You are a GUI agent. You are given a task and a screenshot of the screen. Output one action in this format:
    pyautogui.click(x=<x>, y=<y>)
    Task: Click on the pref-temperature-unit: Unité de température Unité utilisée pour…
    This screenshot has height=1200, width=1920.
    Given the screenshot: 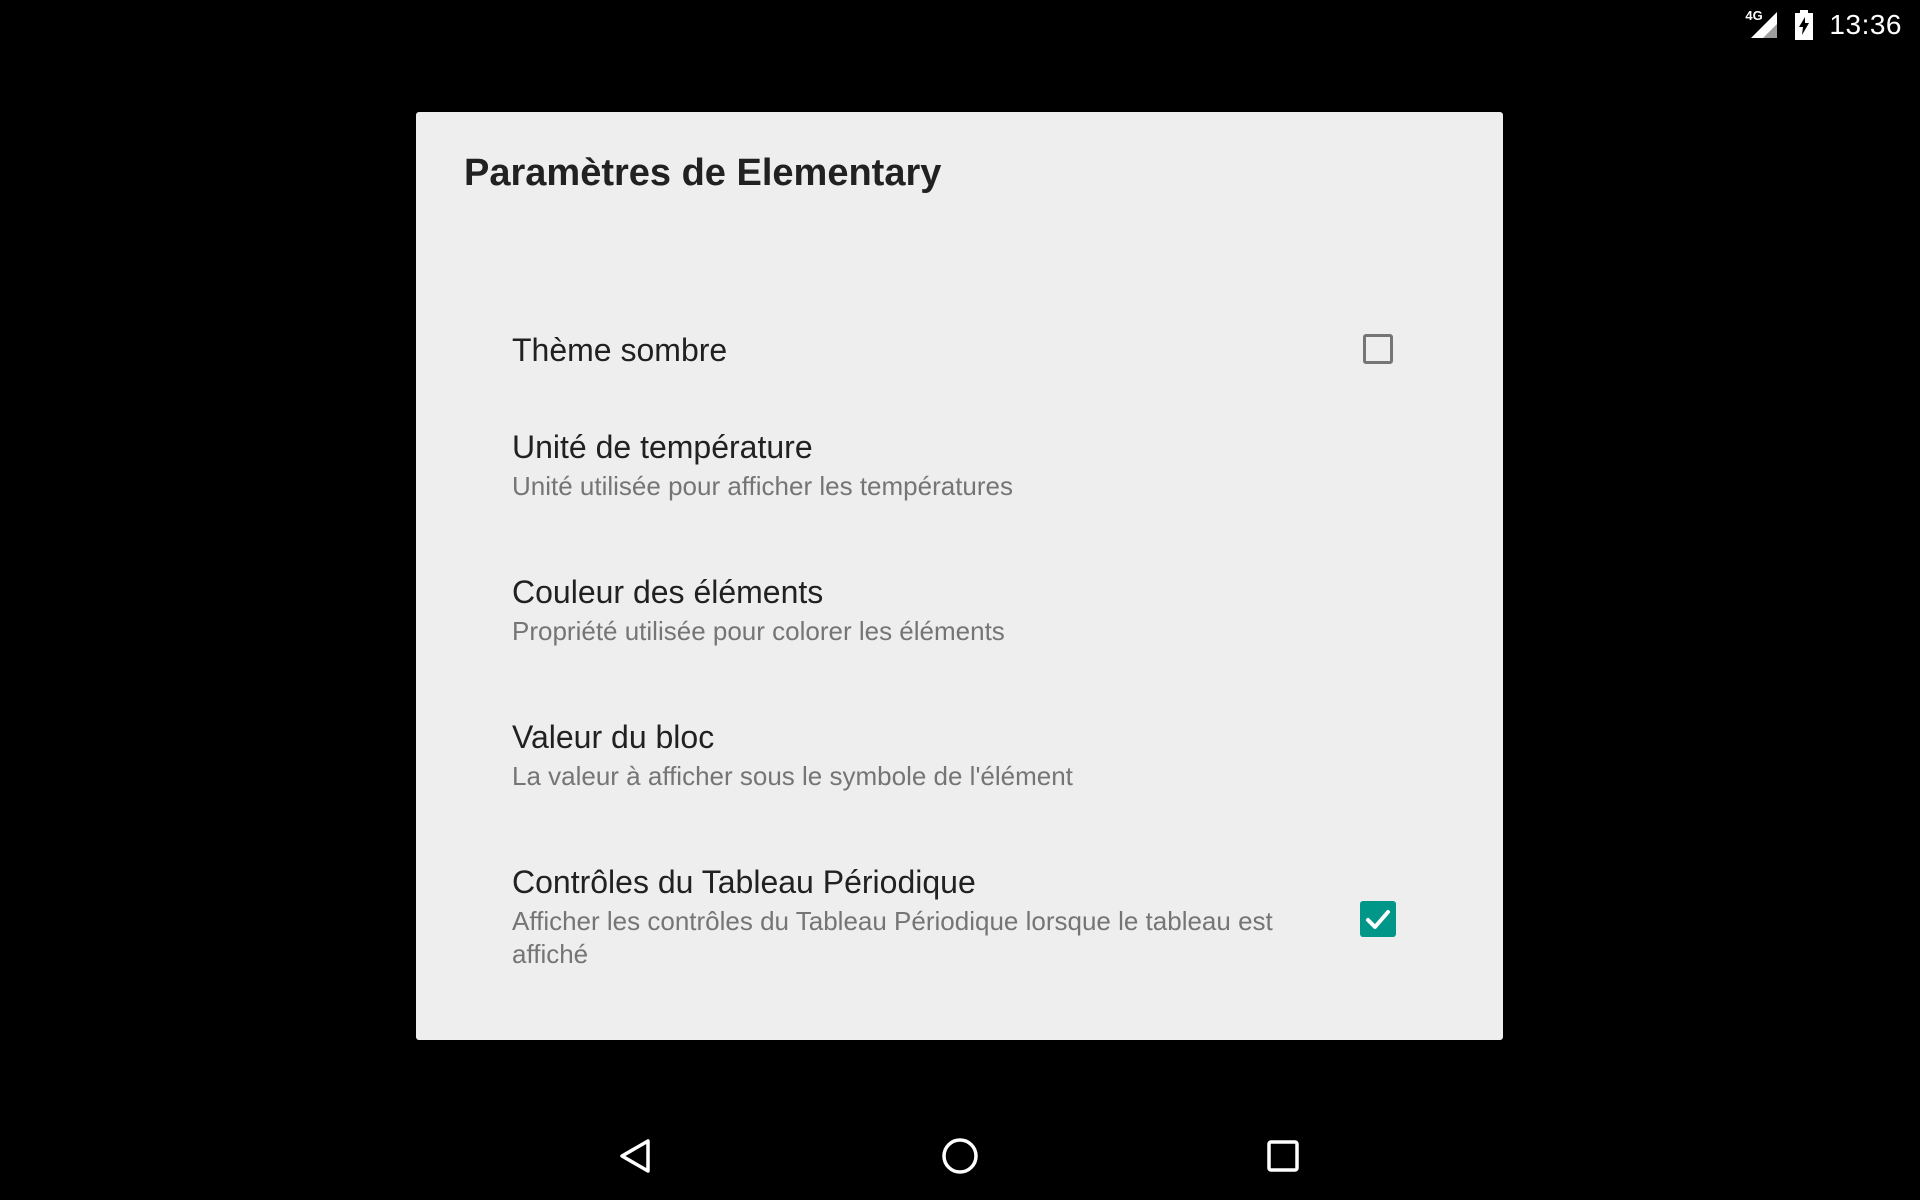 What is the action you would take?
    pyautogui.click(x=959, y=478)
    